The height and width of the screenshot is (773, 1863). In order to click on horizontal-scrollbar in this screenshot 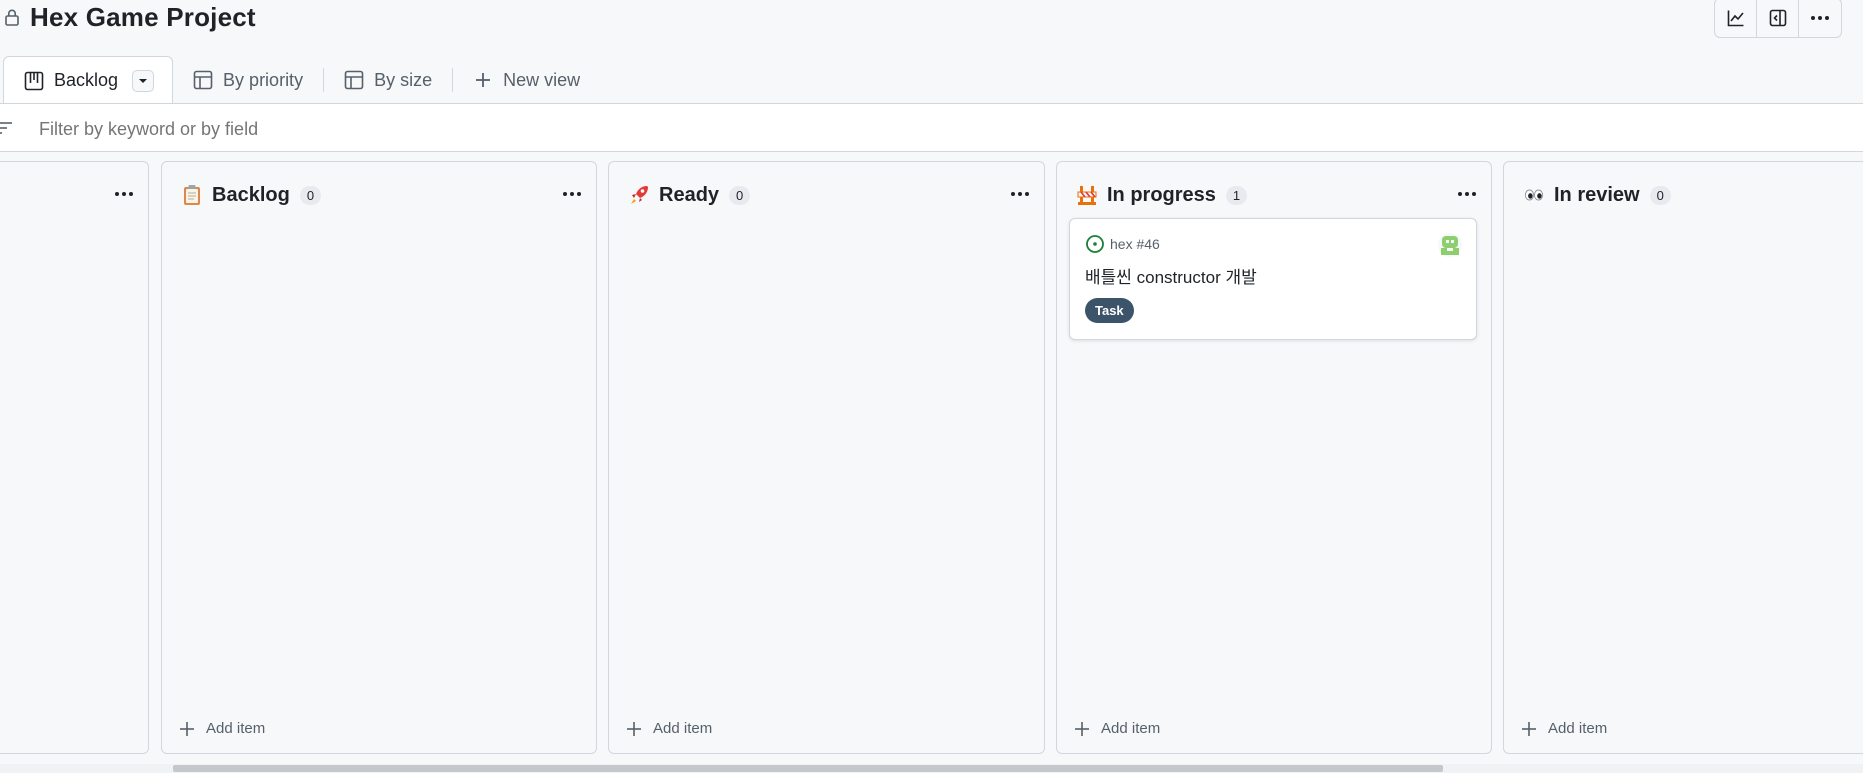, I will do `click(931, 768)`.